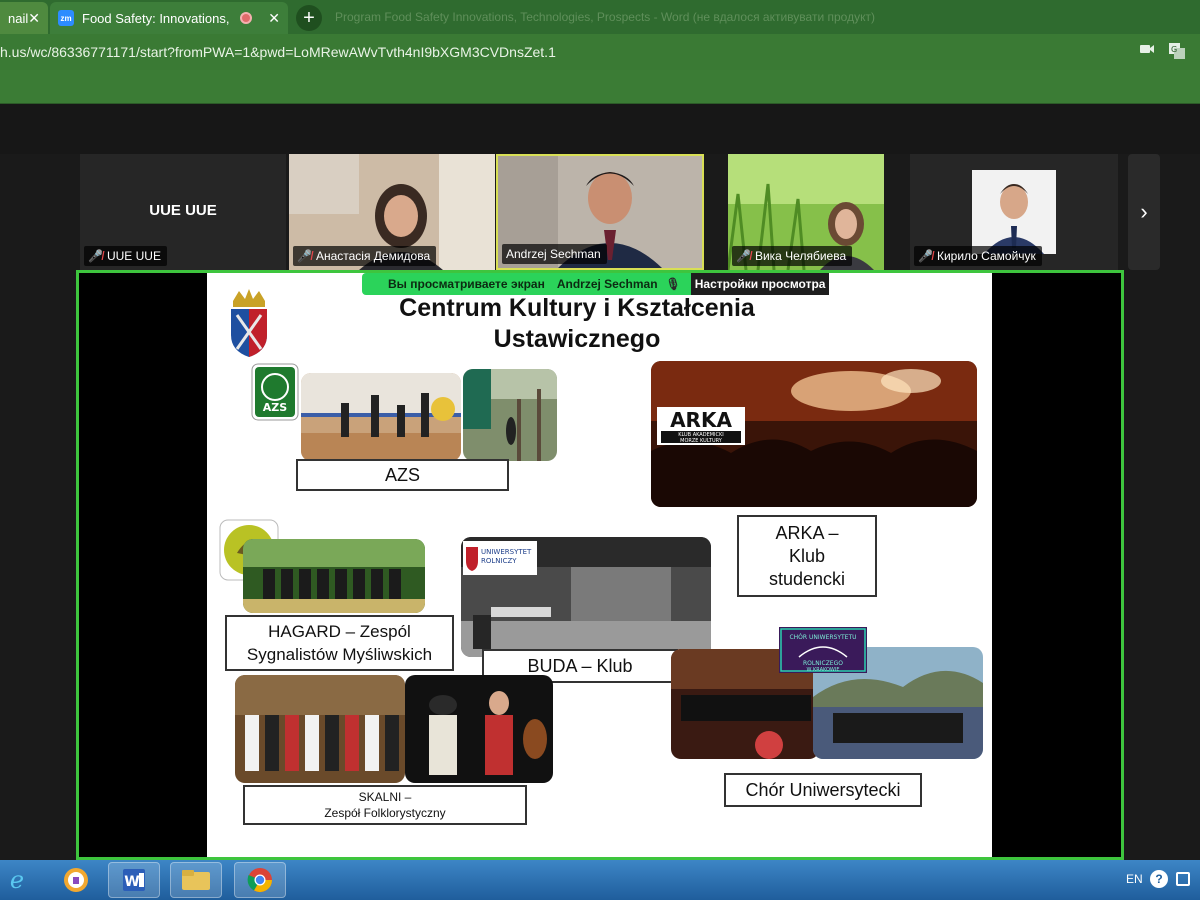 The height and width of the screenshot is (900, 1200). What do you see at coordinates (249, 323) in the screenshot?
I see `university-crest-logo` at bounding box center [249, 323].